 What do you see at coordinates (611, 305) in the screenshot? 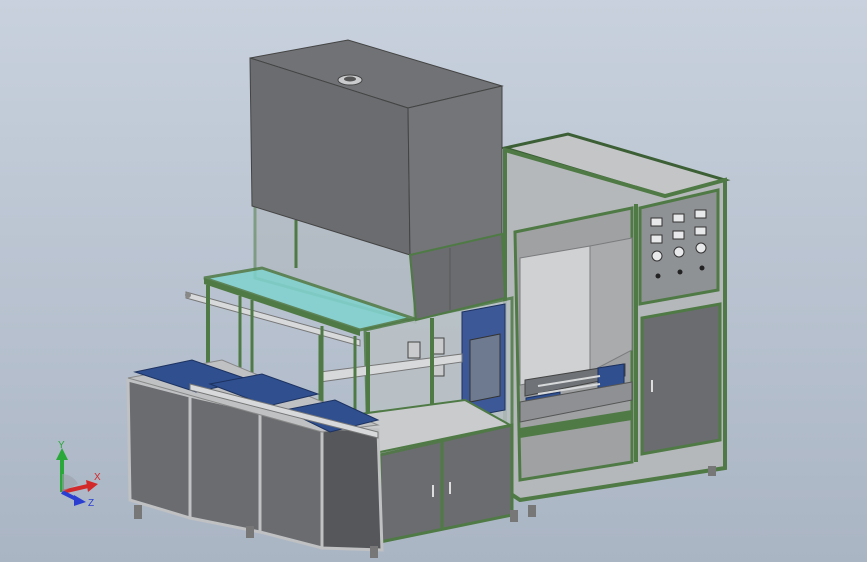
I see `inner-side-plate` at bounding box center [611, 305].